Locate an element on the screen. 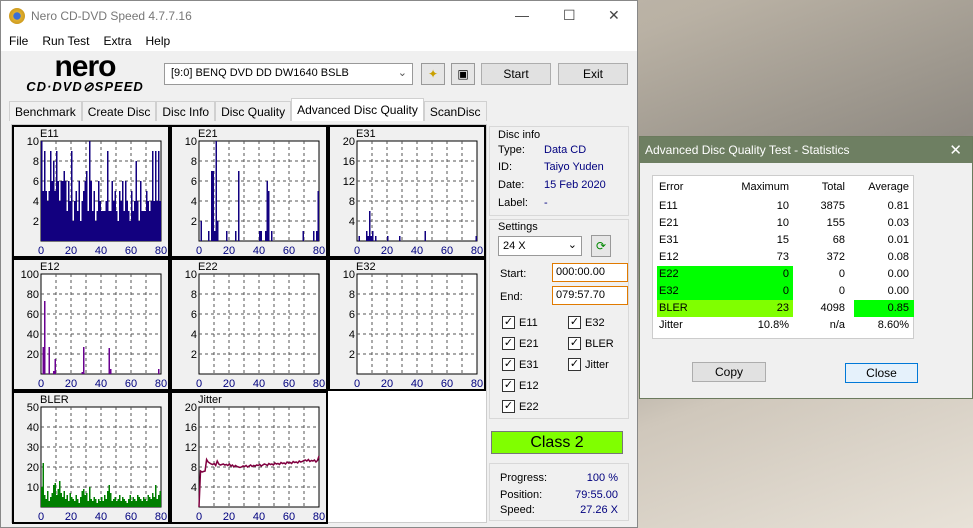  menu-bar: File Run Test Extra Help is located at coordinates (319, 41).